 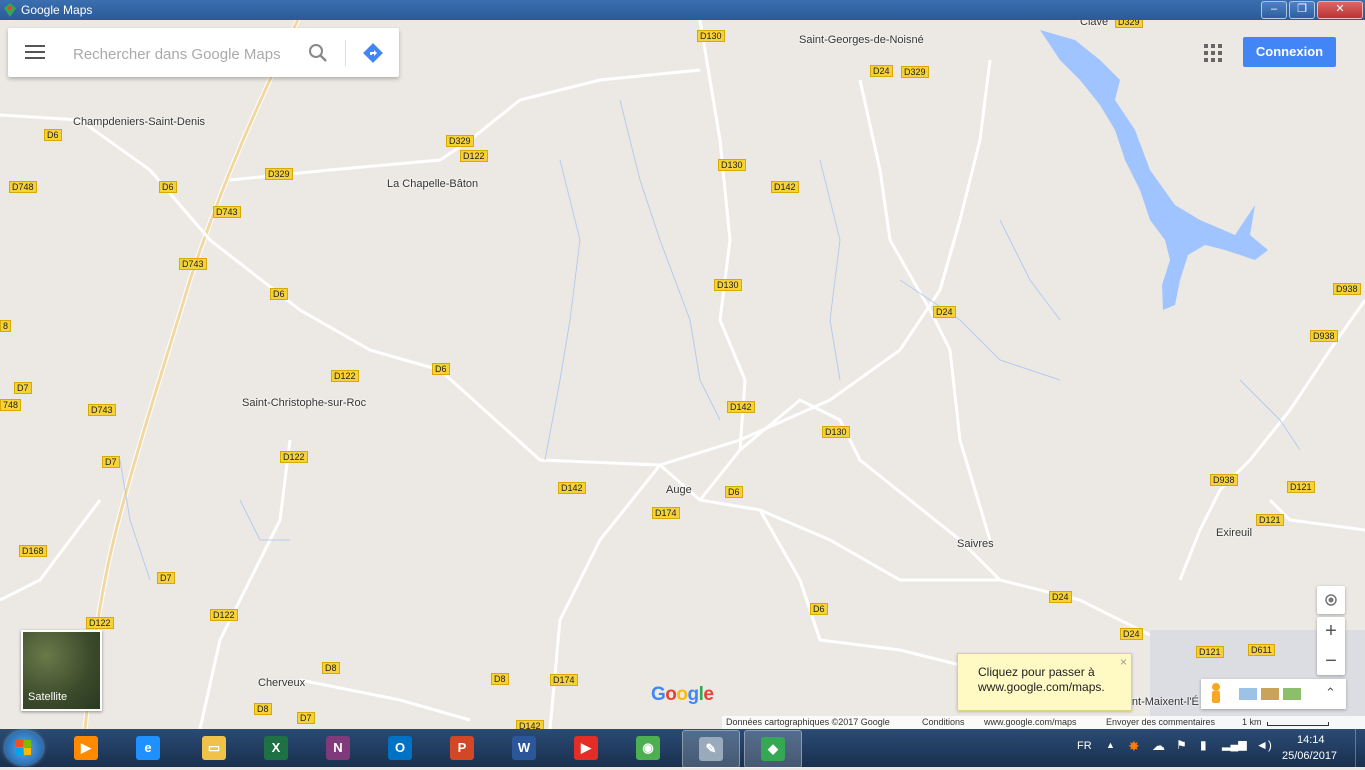 I want to click on taskbar-powerpoint-button: P, so click(x=462, y=748).